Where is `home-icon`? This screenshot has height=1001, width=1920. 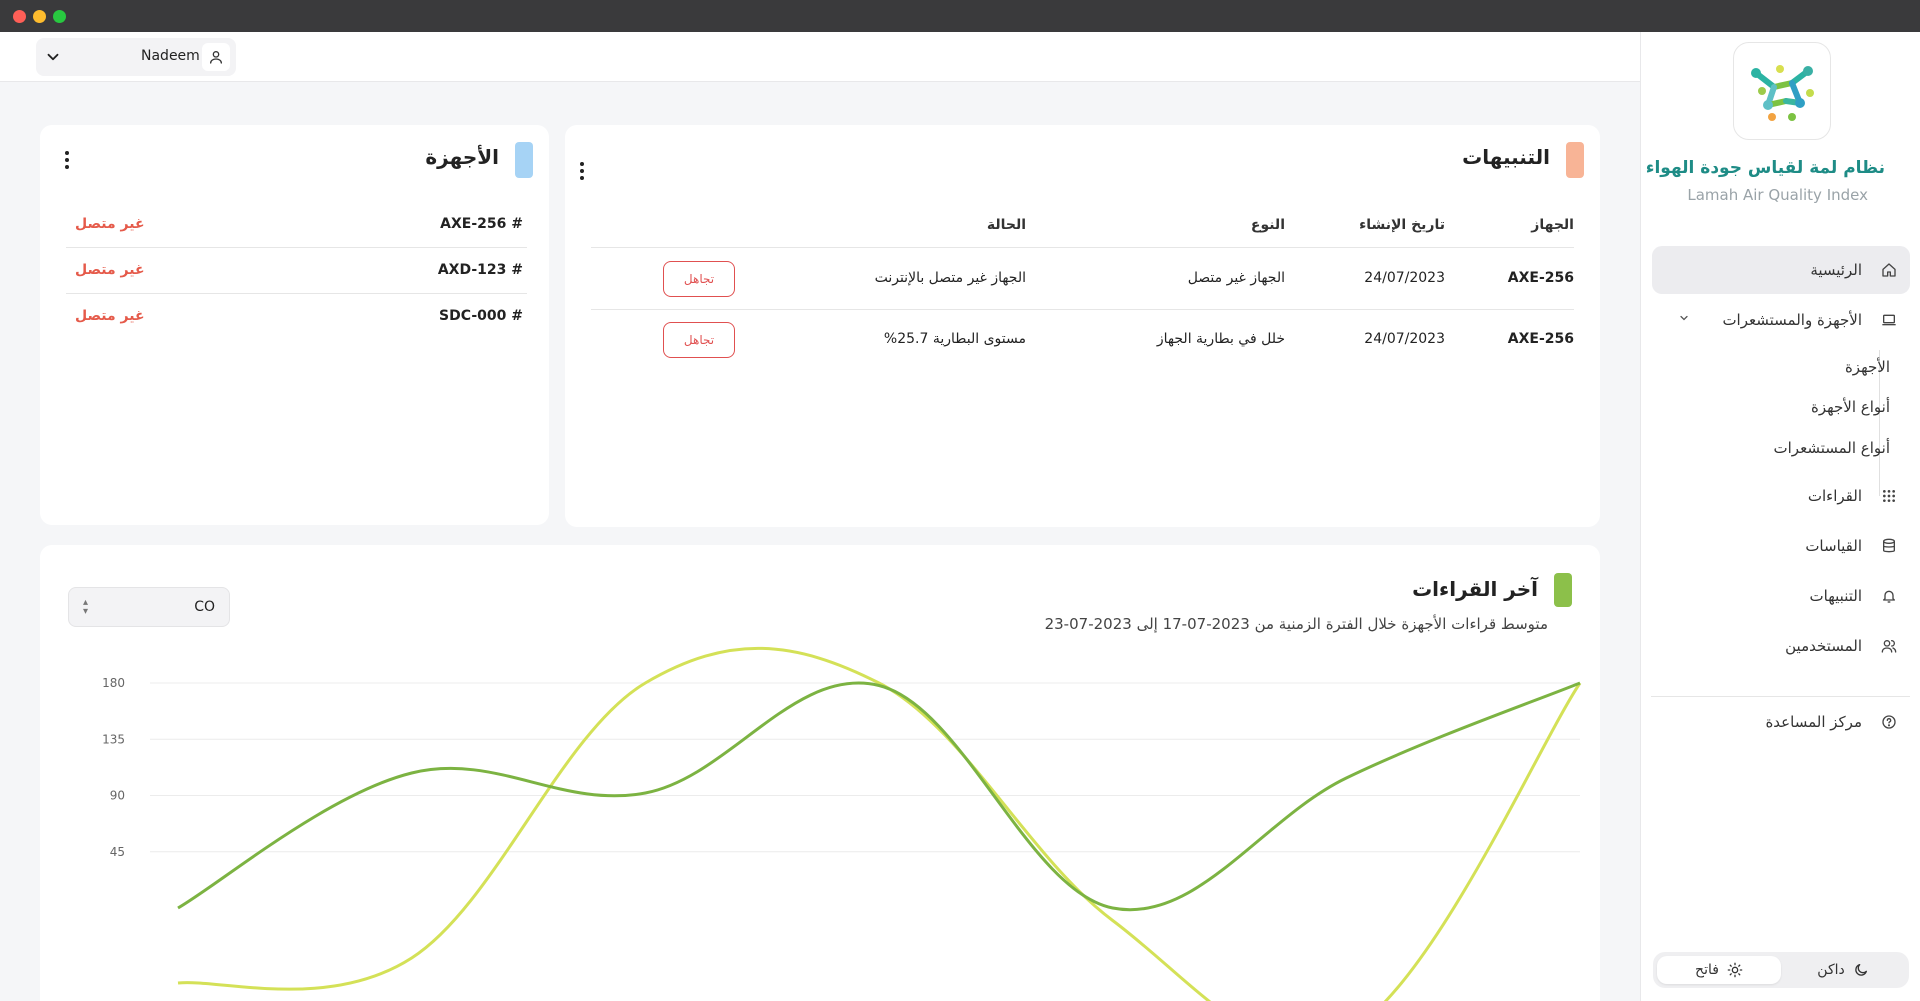
home-icon is located at coordinates (1889, 270).